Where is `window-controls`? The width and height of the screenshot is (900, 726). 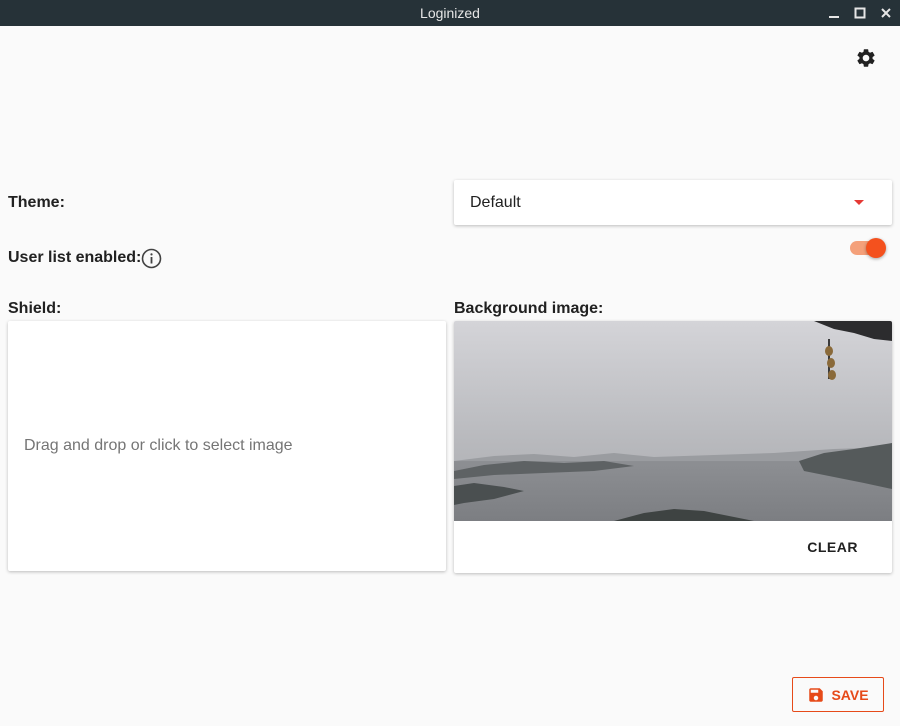 window-controls is located at coordinates (860, 13).